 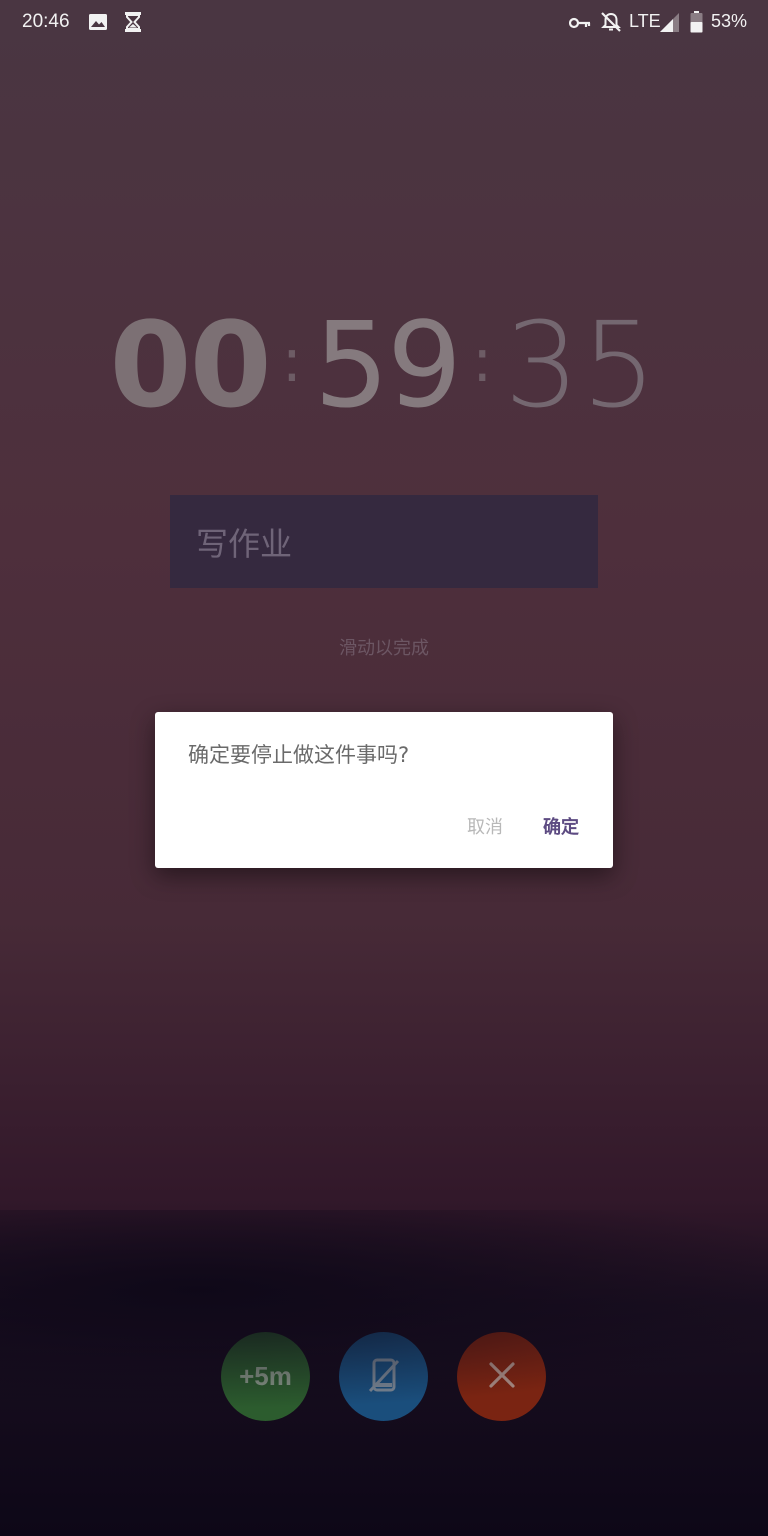 I want to click on close-icon, so click(x=502, y=1377).